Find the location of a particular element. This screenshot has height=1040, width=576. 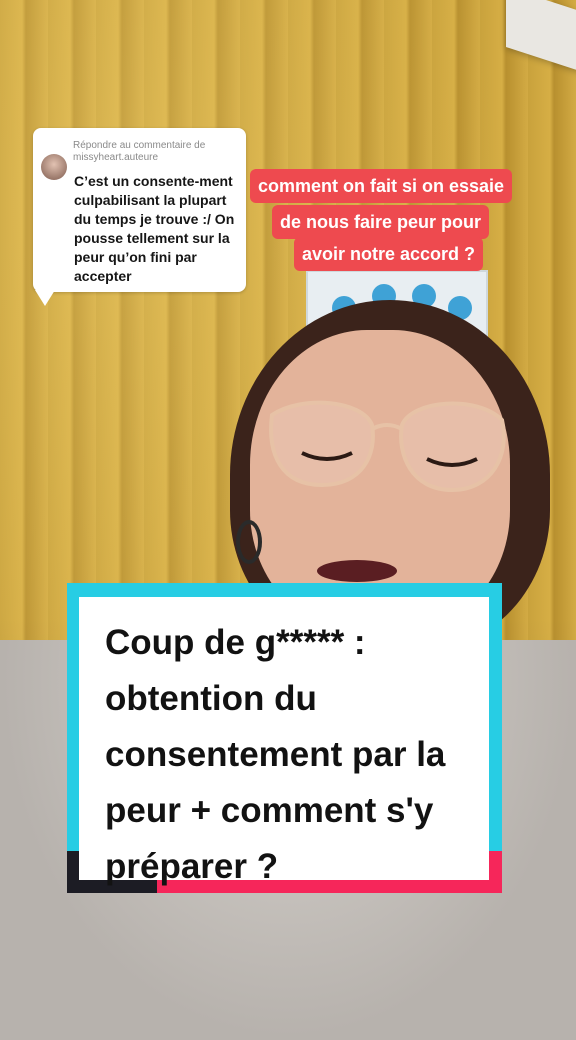

caption-line: comment on fait si on essaie is located at coordinates (381, 186).